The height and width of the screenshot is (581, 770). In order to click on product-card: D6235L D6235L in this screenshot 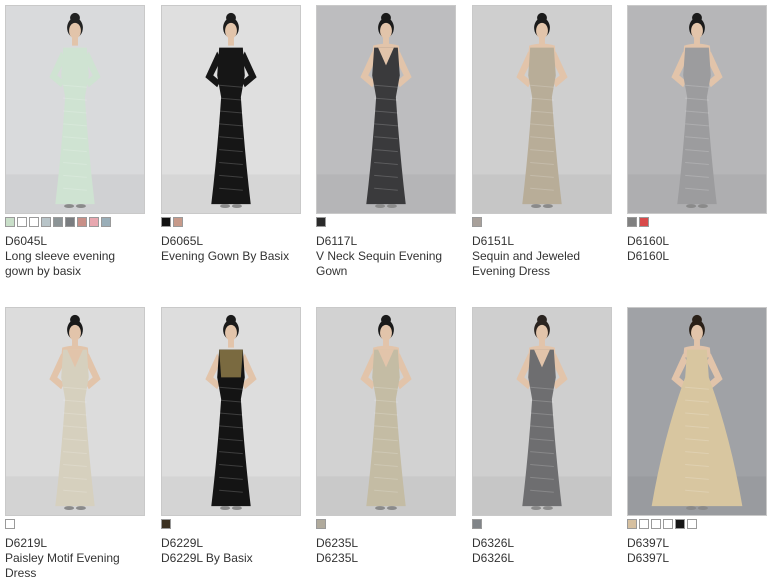, I will do `click(386, 436)`.